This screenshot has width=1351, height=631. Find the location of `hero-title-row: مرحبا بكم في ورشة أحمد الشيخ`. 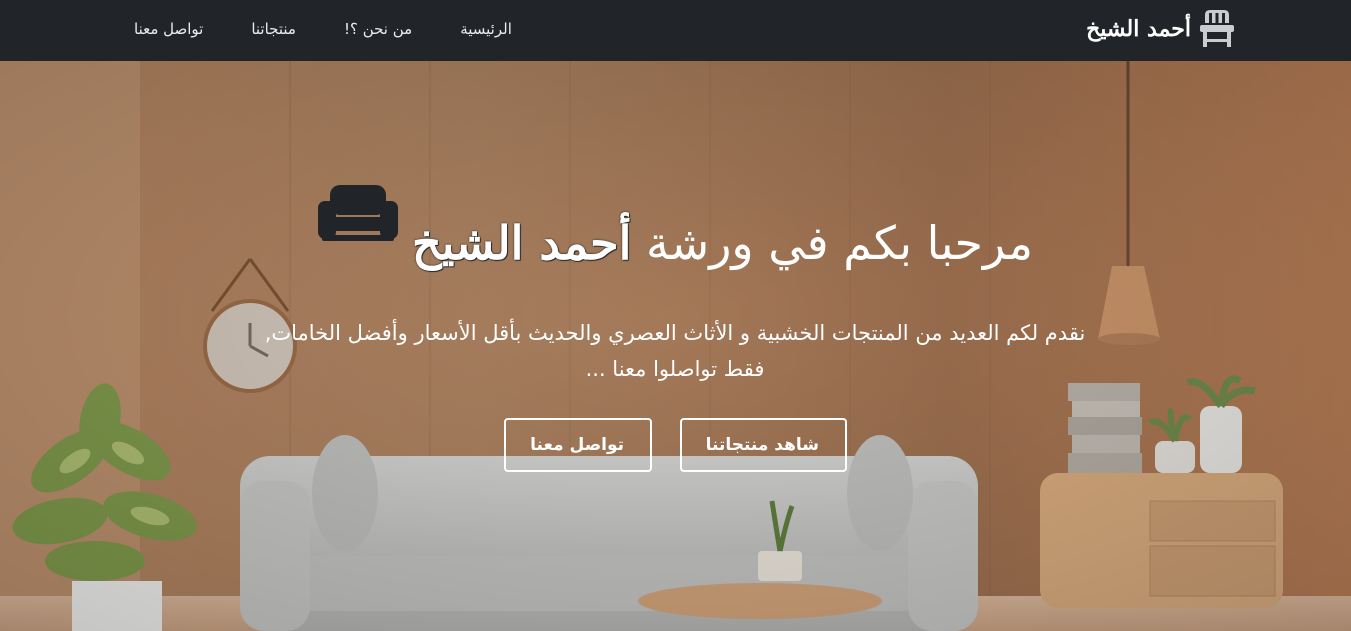

hero-title-row: مرحبا بكم في ورشة أحمد الشيخ is located at coordinates (675, 226).